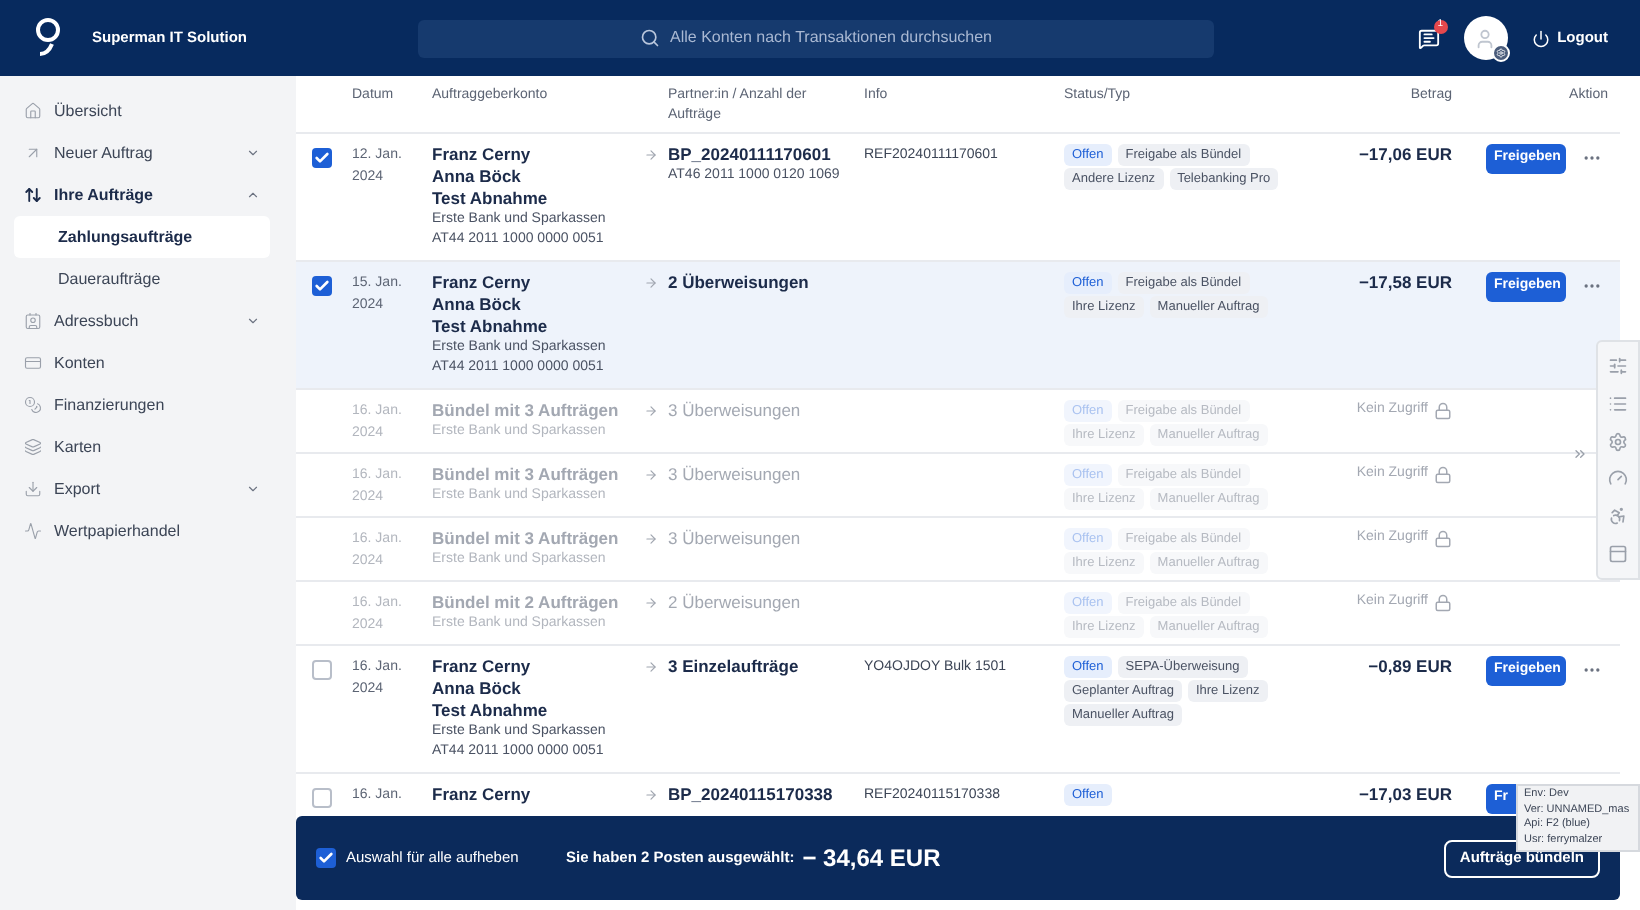  Describe the element at coordinates (734, 667) in the screenshot. I see `partner-text: 3 Einzelaufträge` at that location.